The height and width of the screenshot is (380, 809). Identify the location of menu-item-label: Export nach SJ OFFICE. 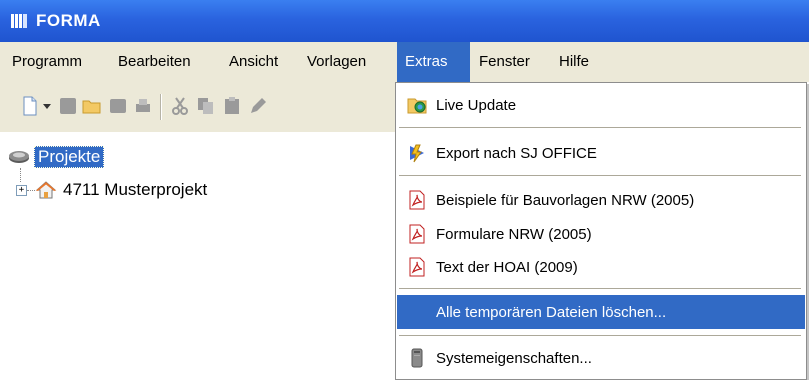
(516, 153).